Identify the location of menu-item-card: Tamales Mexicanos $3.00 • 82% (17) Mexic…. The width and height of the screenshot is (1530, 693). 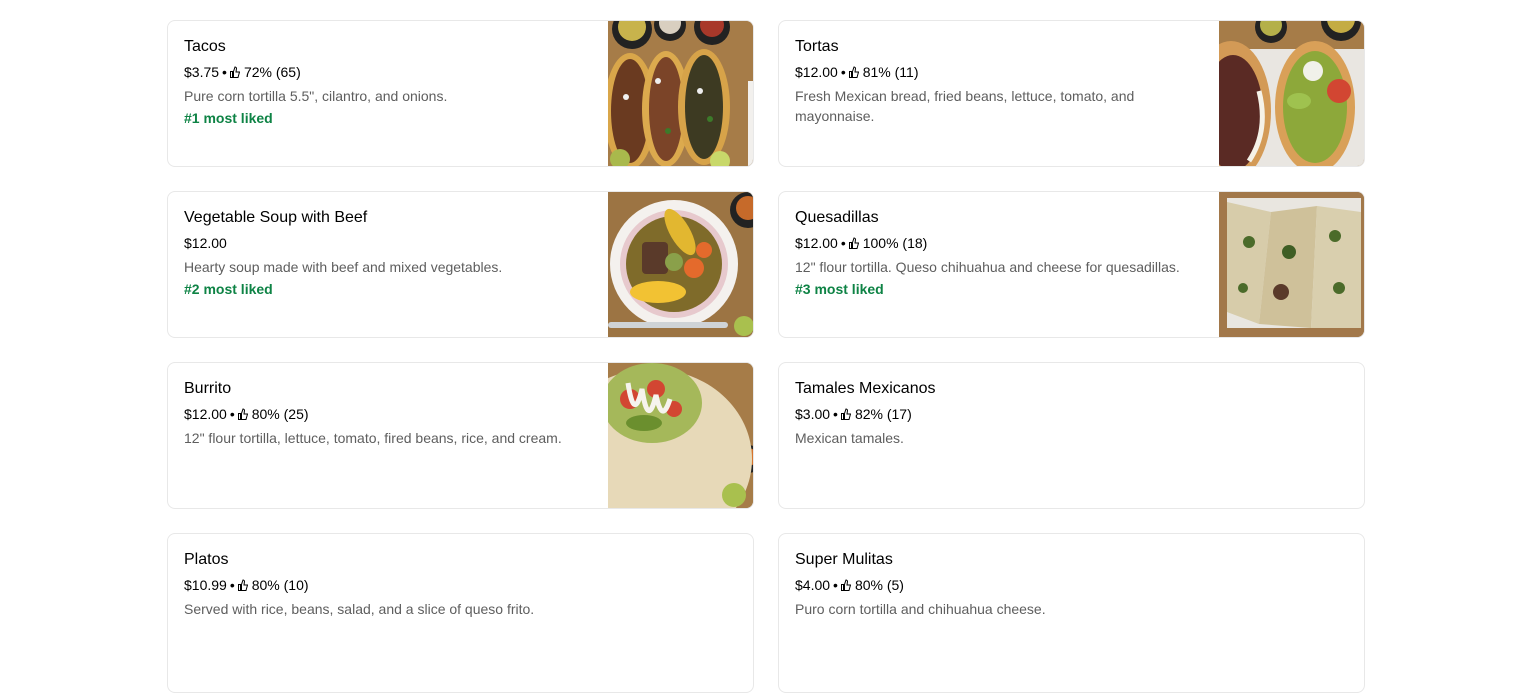
(1071, 435).